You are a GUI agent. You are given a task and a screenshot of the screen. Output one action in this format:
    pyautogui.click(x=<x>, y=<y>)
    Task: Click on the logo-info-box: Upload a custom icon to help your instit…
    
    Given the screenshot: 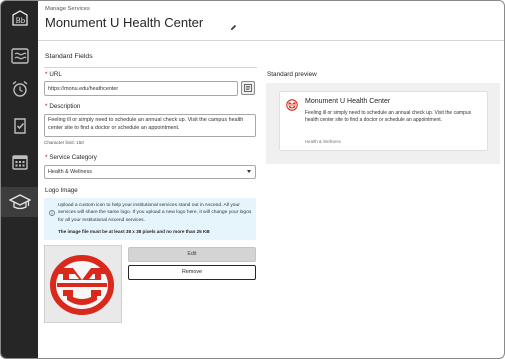 What is the action you would take?
    pyautogui.click(x=150, y=219)
    